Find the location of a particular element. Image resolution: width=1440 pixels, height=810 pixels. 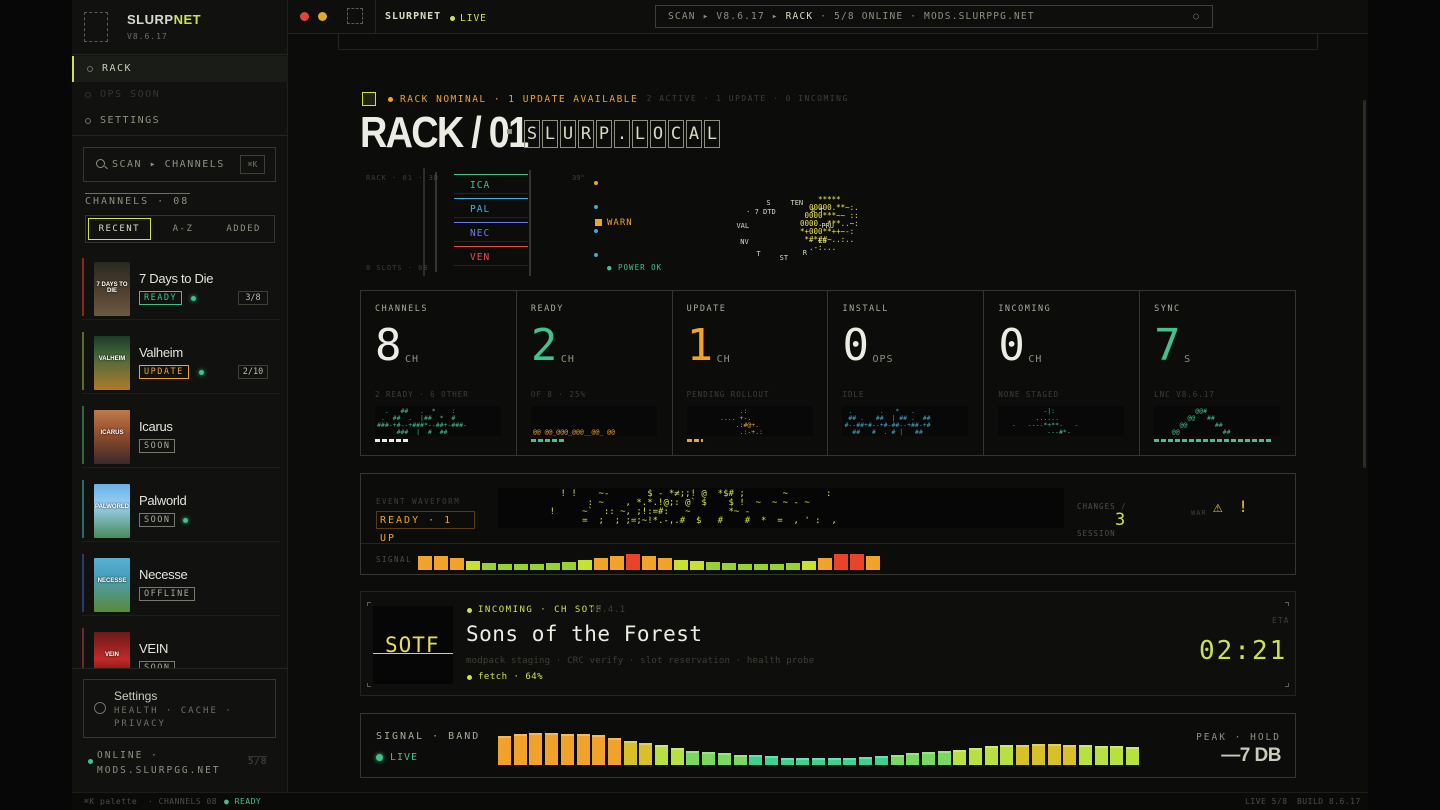

rack-slot: ICA is located at coordinates (526, 184).